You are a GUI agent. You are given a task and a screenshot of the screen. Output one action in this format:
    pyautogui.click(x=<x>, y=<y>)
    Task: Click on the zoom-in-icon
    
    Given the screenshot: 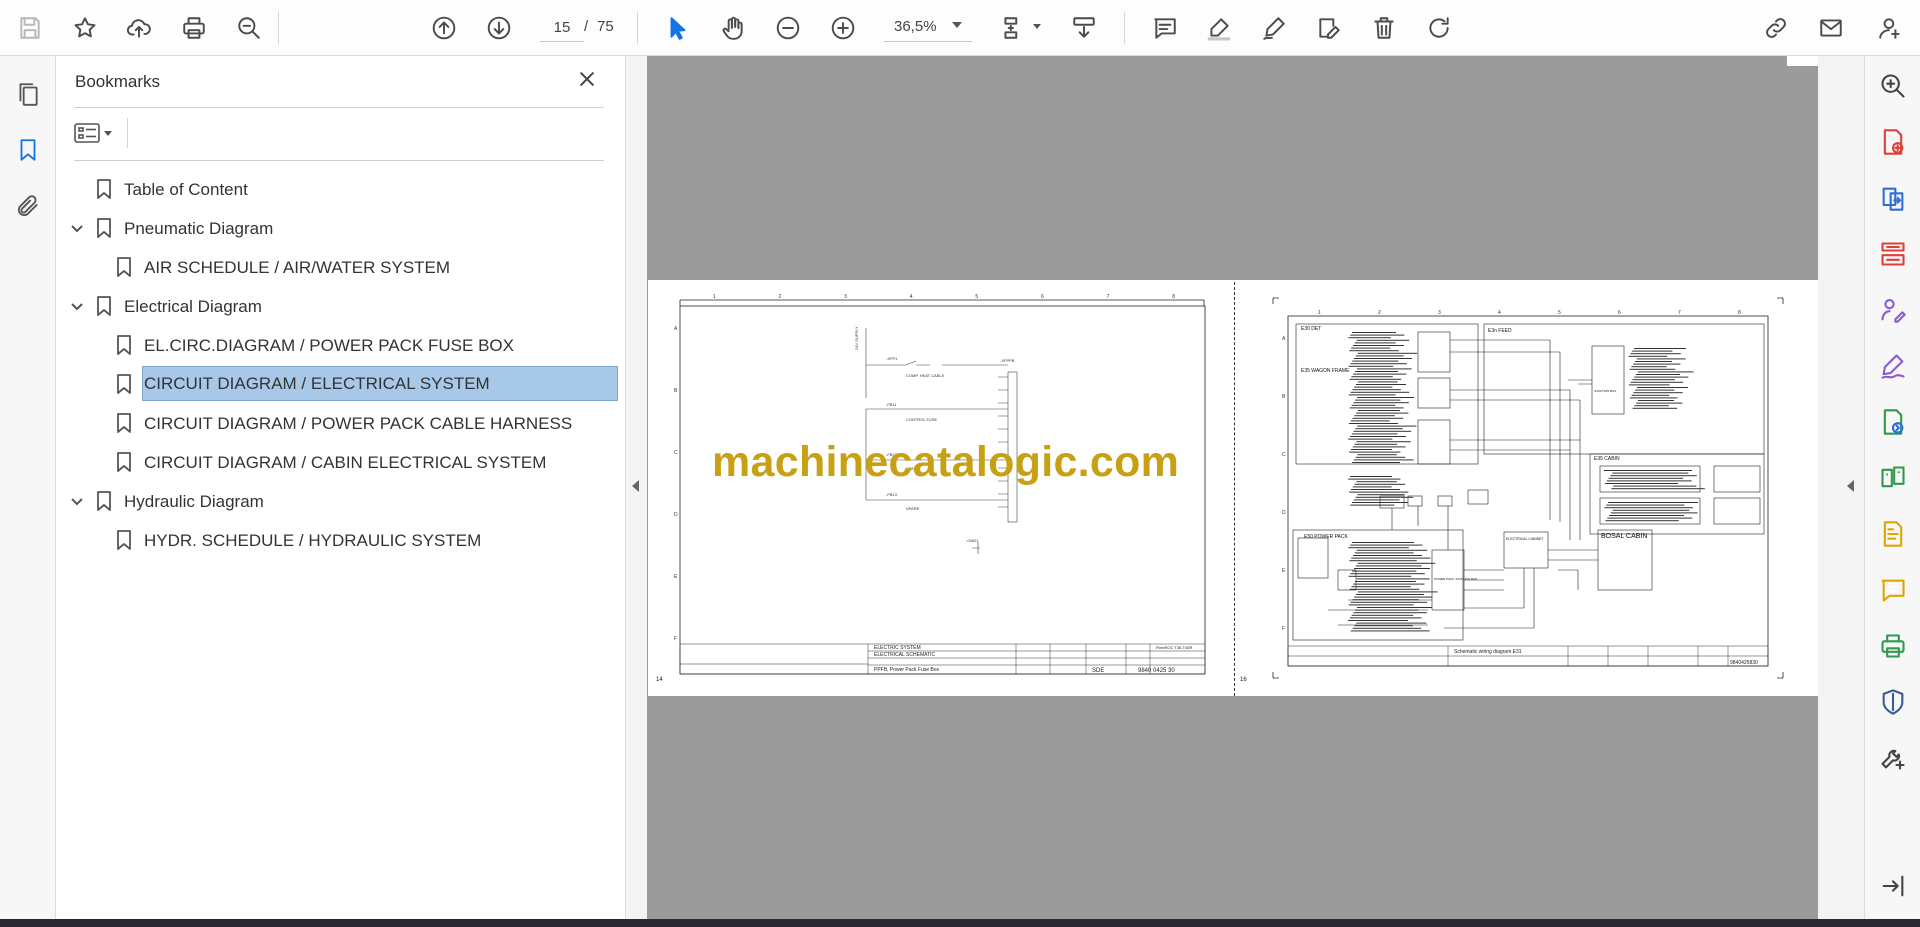 What is the action you would take?
    pyautogui.click(x=843, y=28)
    